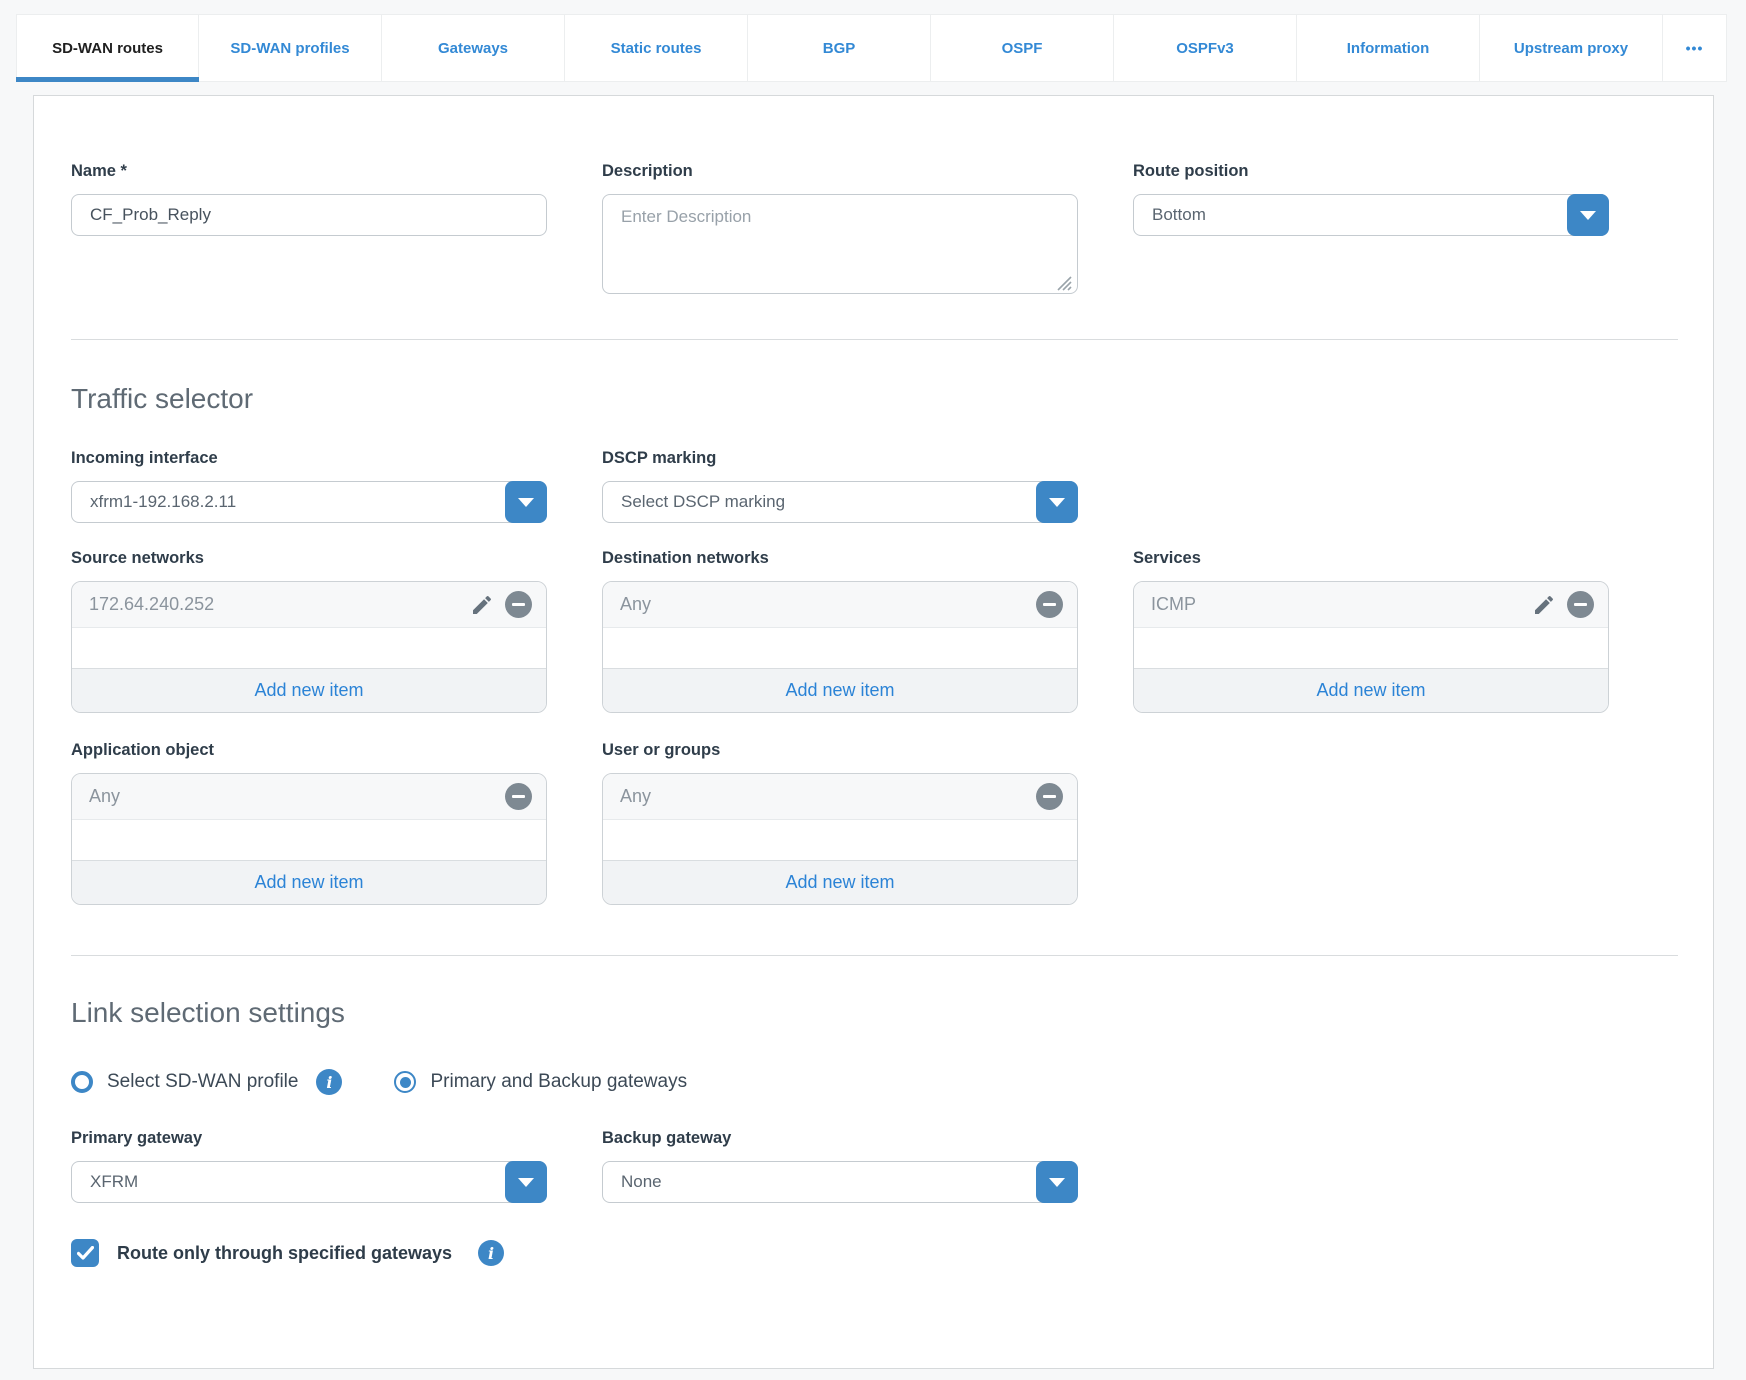  What do you see at coordinates (840, 1182) in the screenshot?
I see `backup-gateway-select: None` at bounding box center [840, 1182].